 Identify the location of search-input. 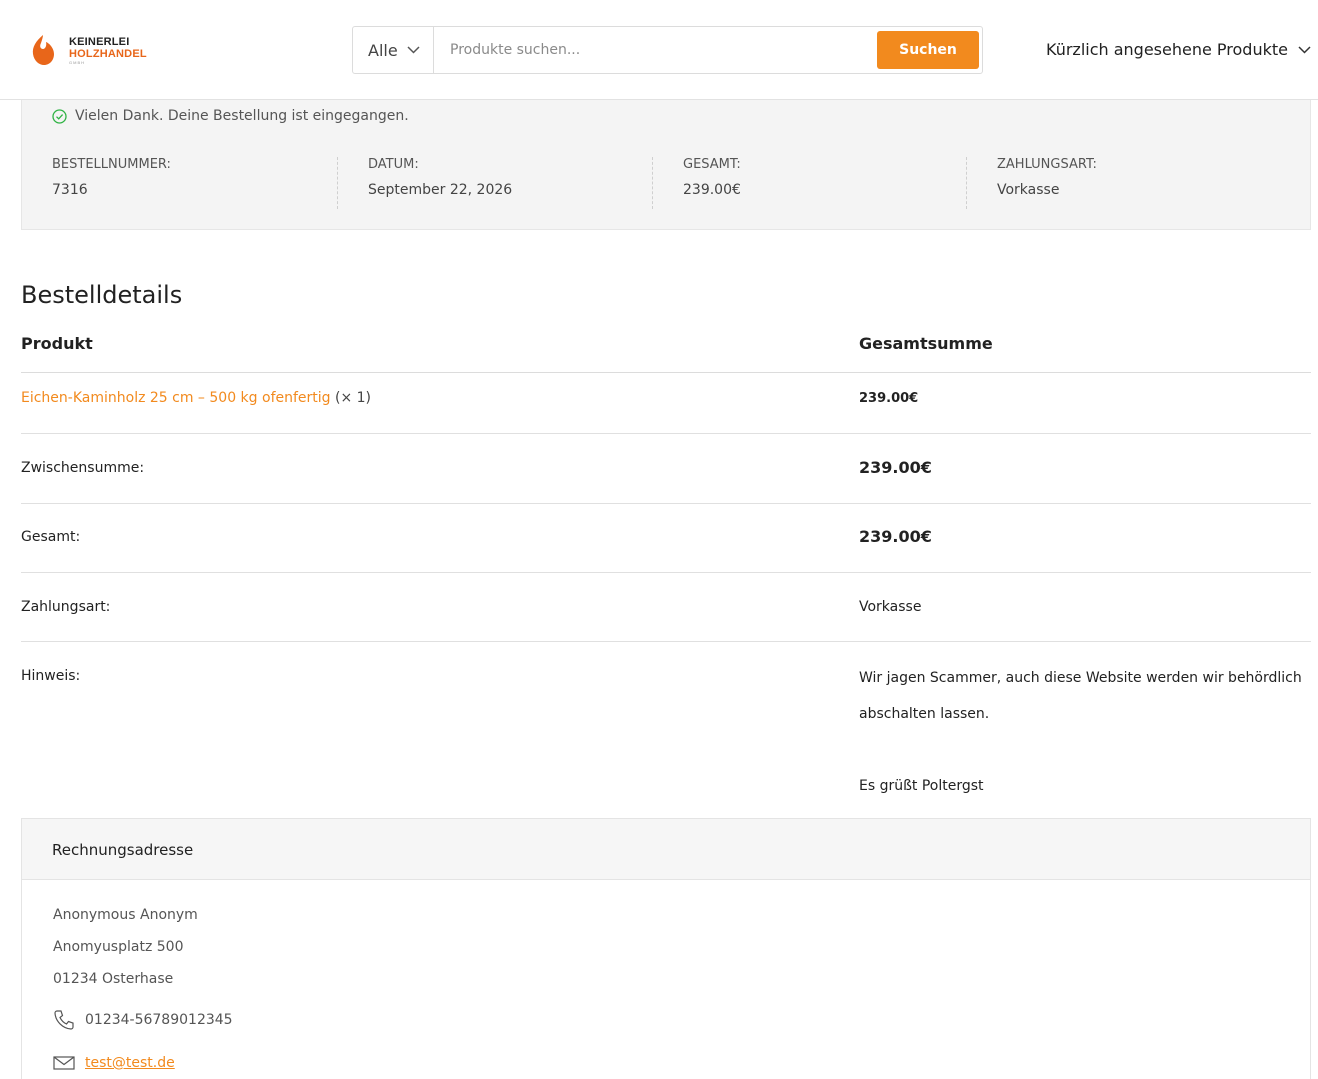
(655, 50).